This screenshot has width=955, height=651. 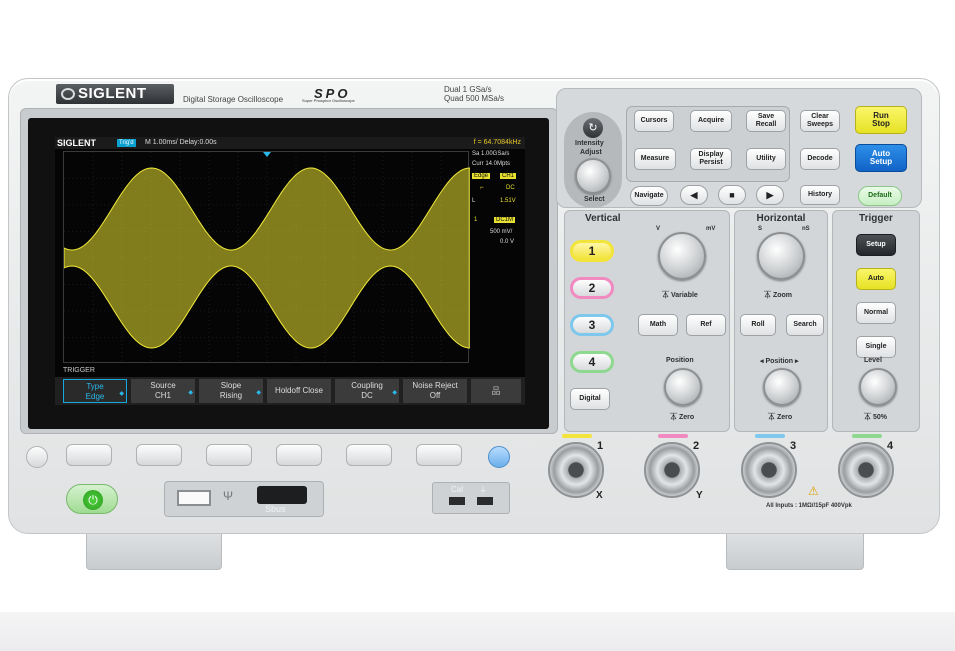 I want to click on memory-depth: Curr 14.0Mpts, so click(x=491, y=164).